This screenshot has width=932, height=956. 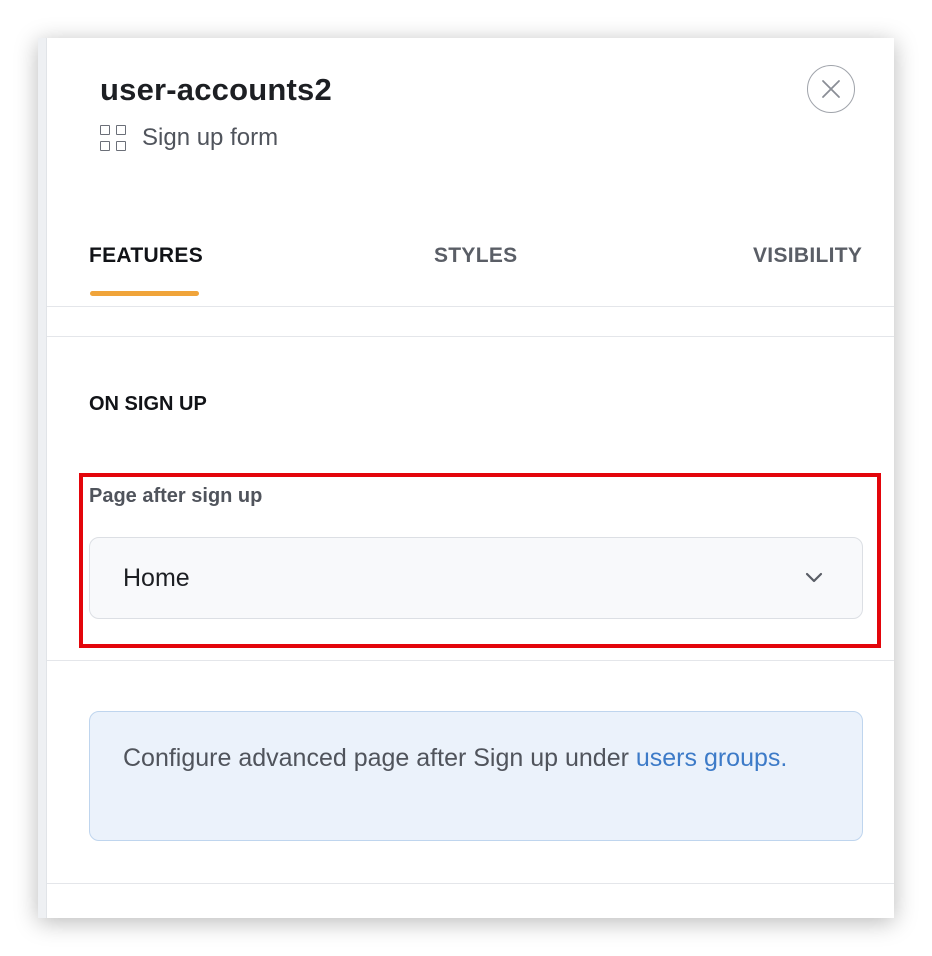 What do you see at coordinates (146, 256) in the screenshot?
I see `tab-features: FEATURES` at bounding box center [146, 256].